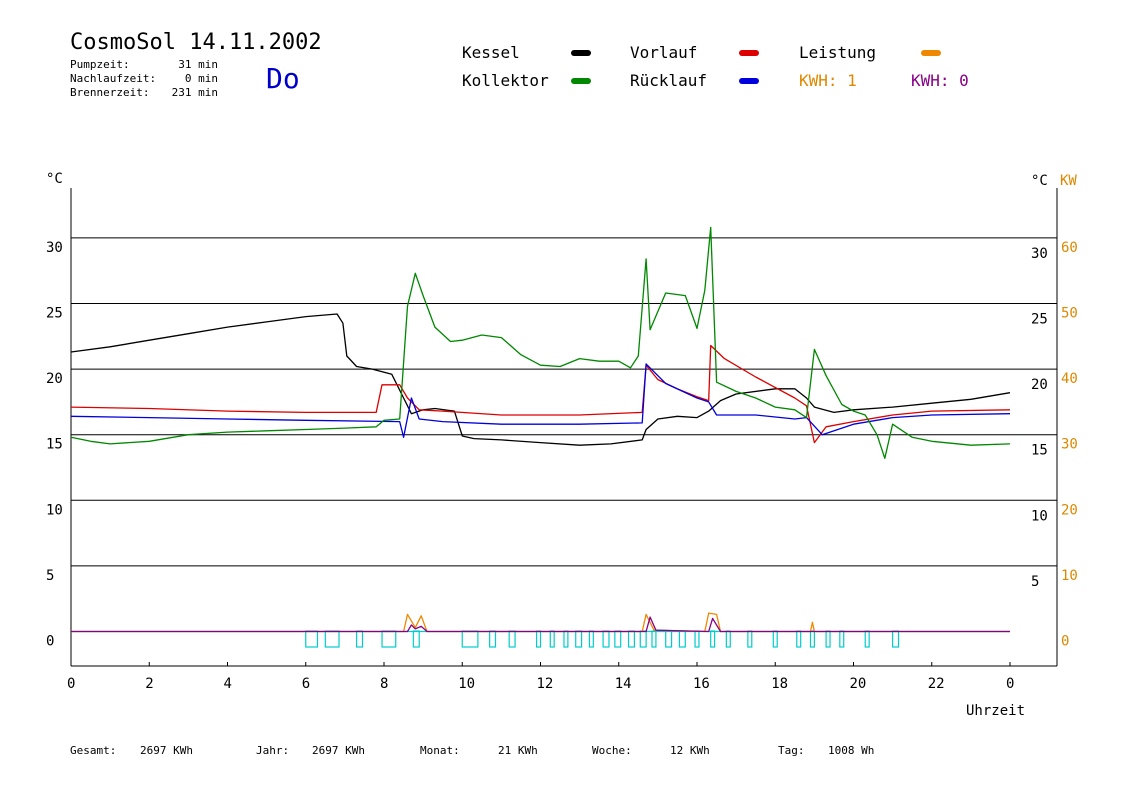  What do you see at coordinates (612, 750) in the screenshot?
I see `summary-label: Woche:` at bounding box center [612, 750].